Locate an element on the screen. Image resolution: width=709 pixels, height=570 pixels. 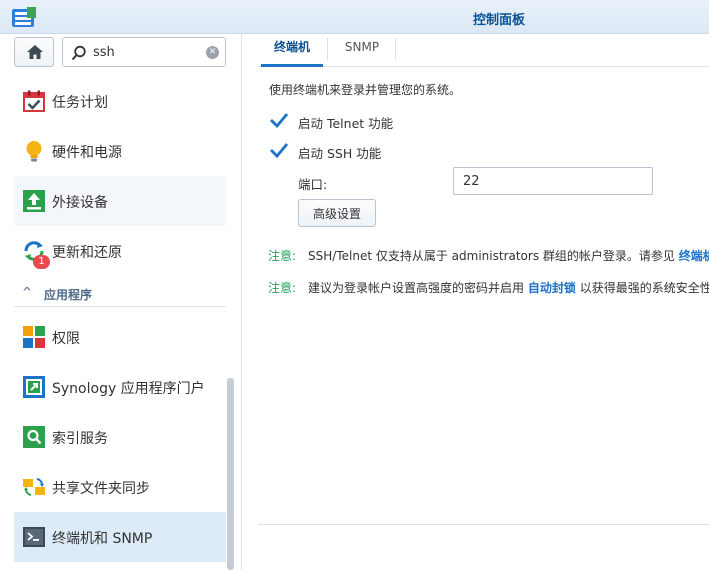
sidebar-item-label: 终端机和 SNMP is located at coordinates (102, 539).